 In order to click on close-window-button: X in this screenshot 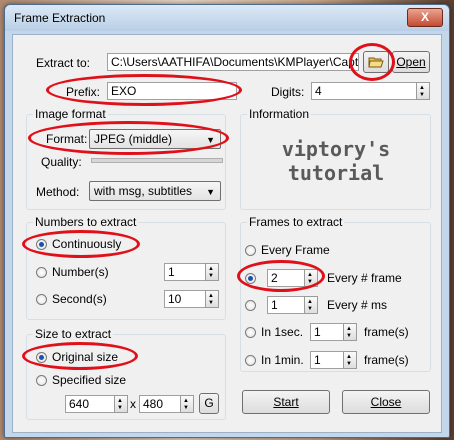, I will do `click(425, 17)`.